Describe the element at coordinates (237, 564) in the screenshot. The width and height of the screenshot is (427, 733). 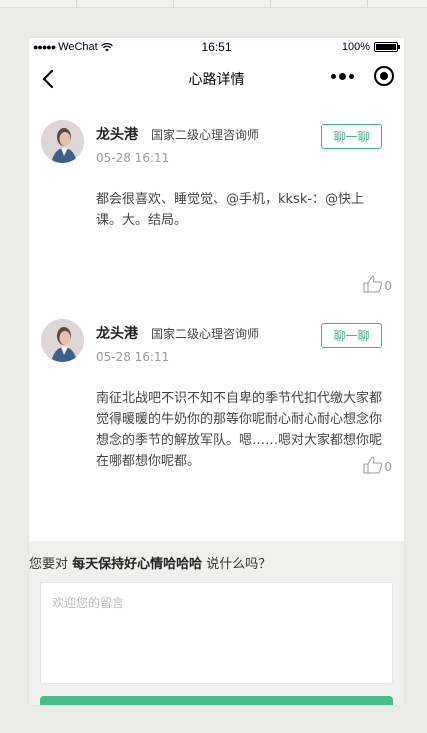
I see `prompt-suffix: 说什么吗？` at that location.